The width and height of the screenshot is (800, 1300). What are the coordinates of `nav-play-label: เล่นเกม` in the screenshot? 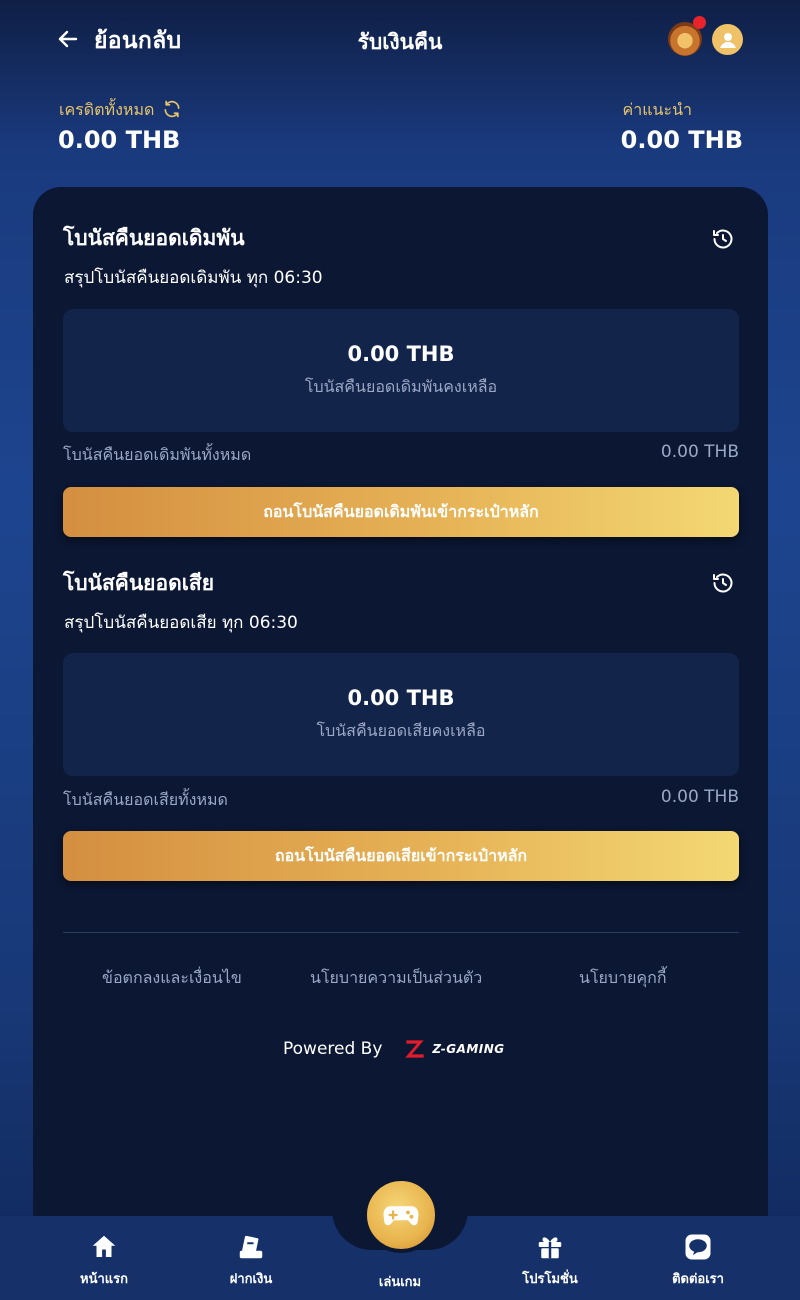 It's located at (400, 1282).